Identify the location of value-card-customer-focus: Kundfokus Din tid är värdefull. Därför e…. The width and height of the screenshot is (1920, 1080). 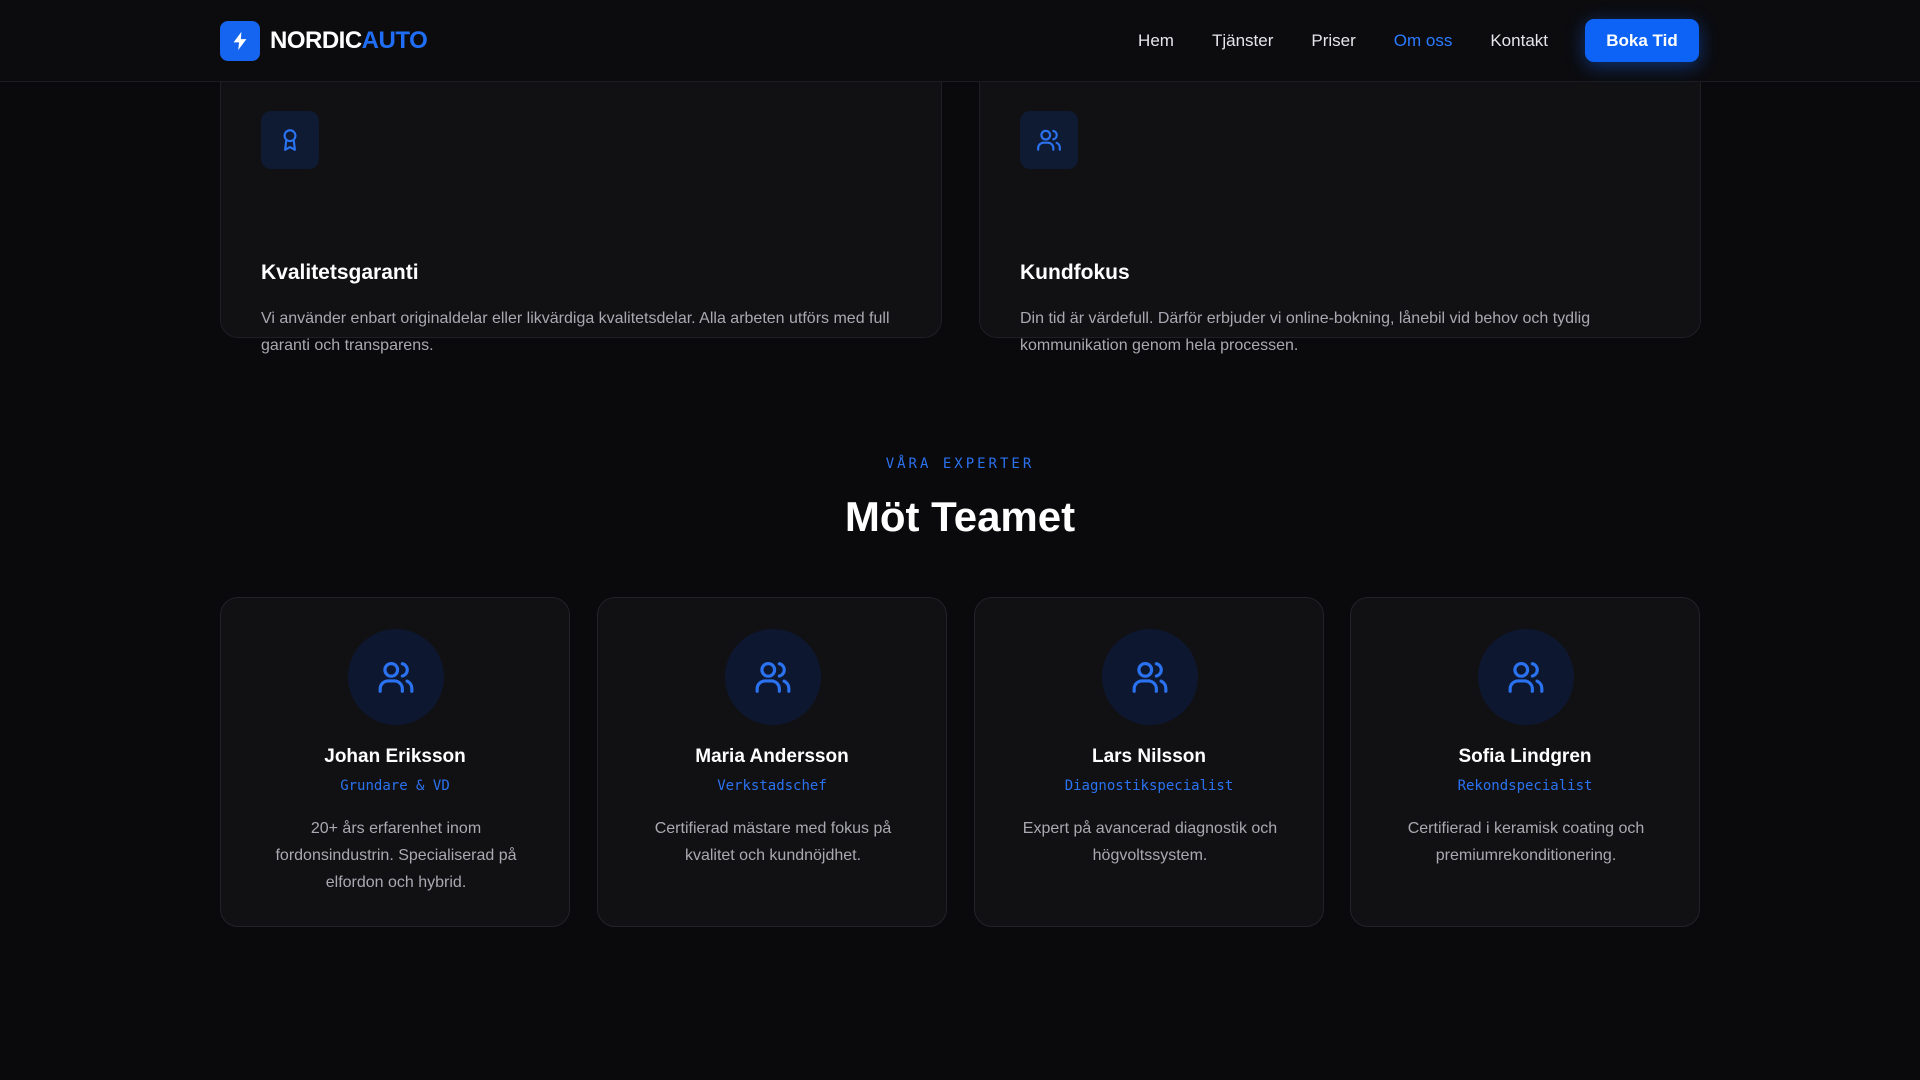
(1340, 207).